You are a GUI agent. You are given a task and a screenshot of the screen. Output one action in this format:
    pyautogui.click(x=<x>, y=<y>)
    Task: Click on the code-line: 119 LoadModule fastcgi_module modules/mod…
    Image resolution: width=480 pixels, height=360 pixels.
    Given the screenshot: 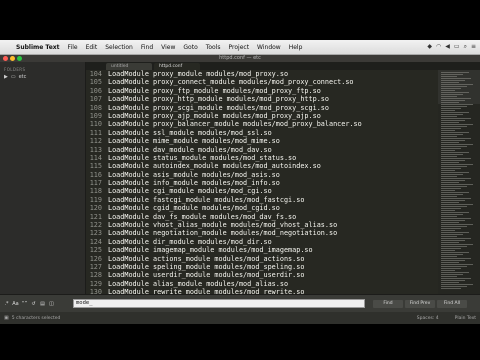 What is the action you would take?
    pyautogui.click(x=262, y=200)
    